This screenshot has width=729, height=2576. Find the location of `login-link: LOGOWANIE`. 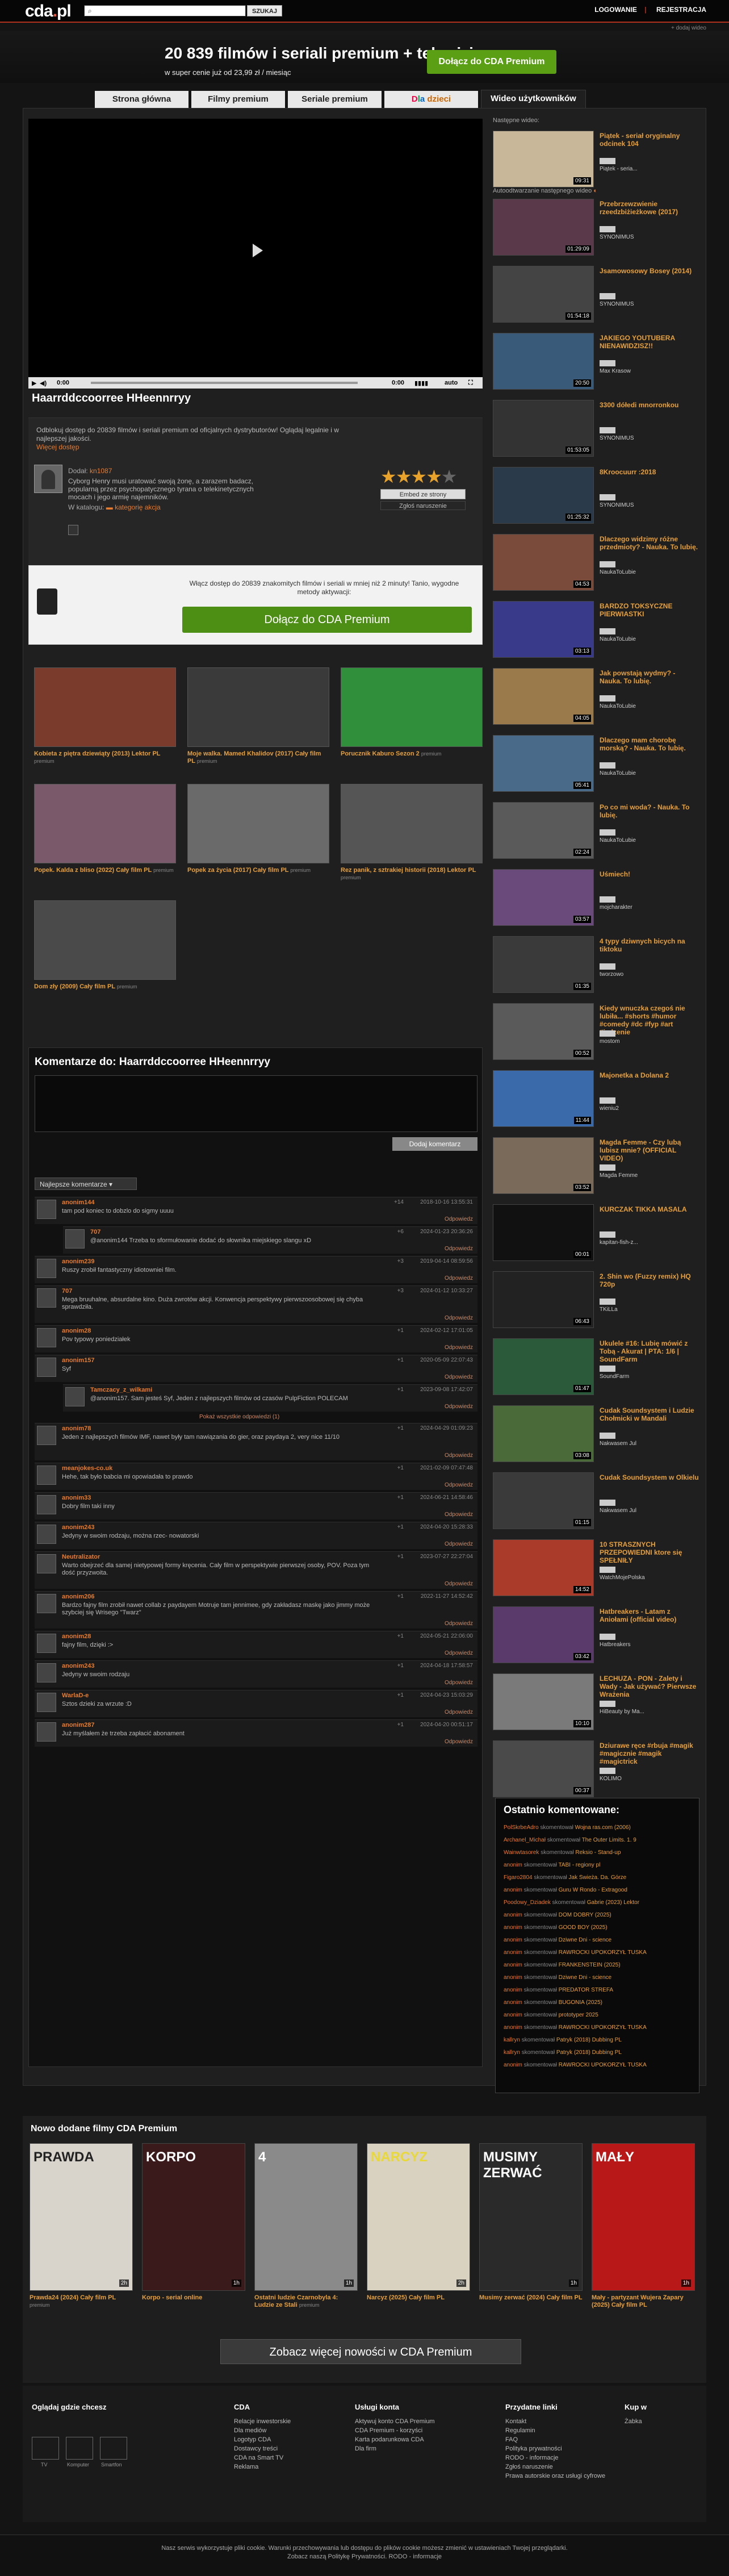

login-link: LOGOWANIE is located at coordinates (615, 10).